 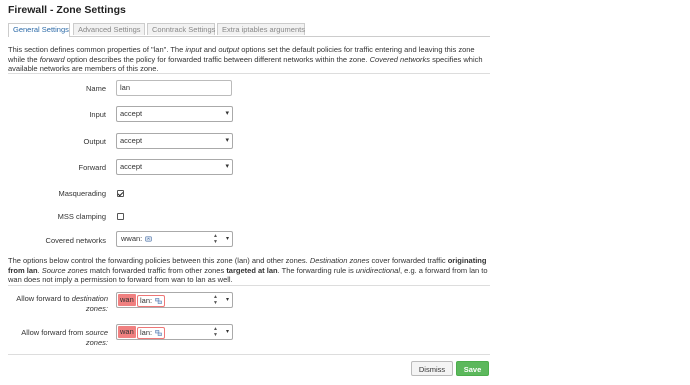 What do you see at coordinates (131, 140) in the screenshot?
I see `output-policy-value: accept` at bounding box center [131, 140].